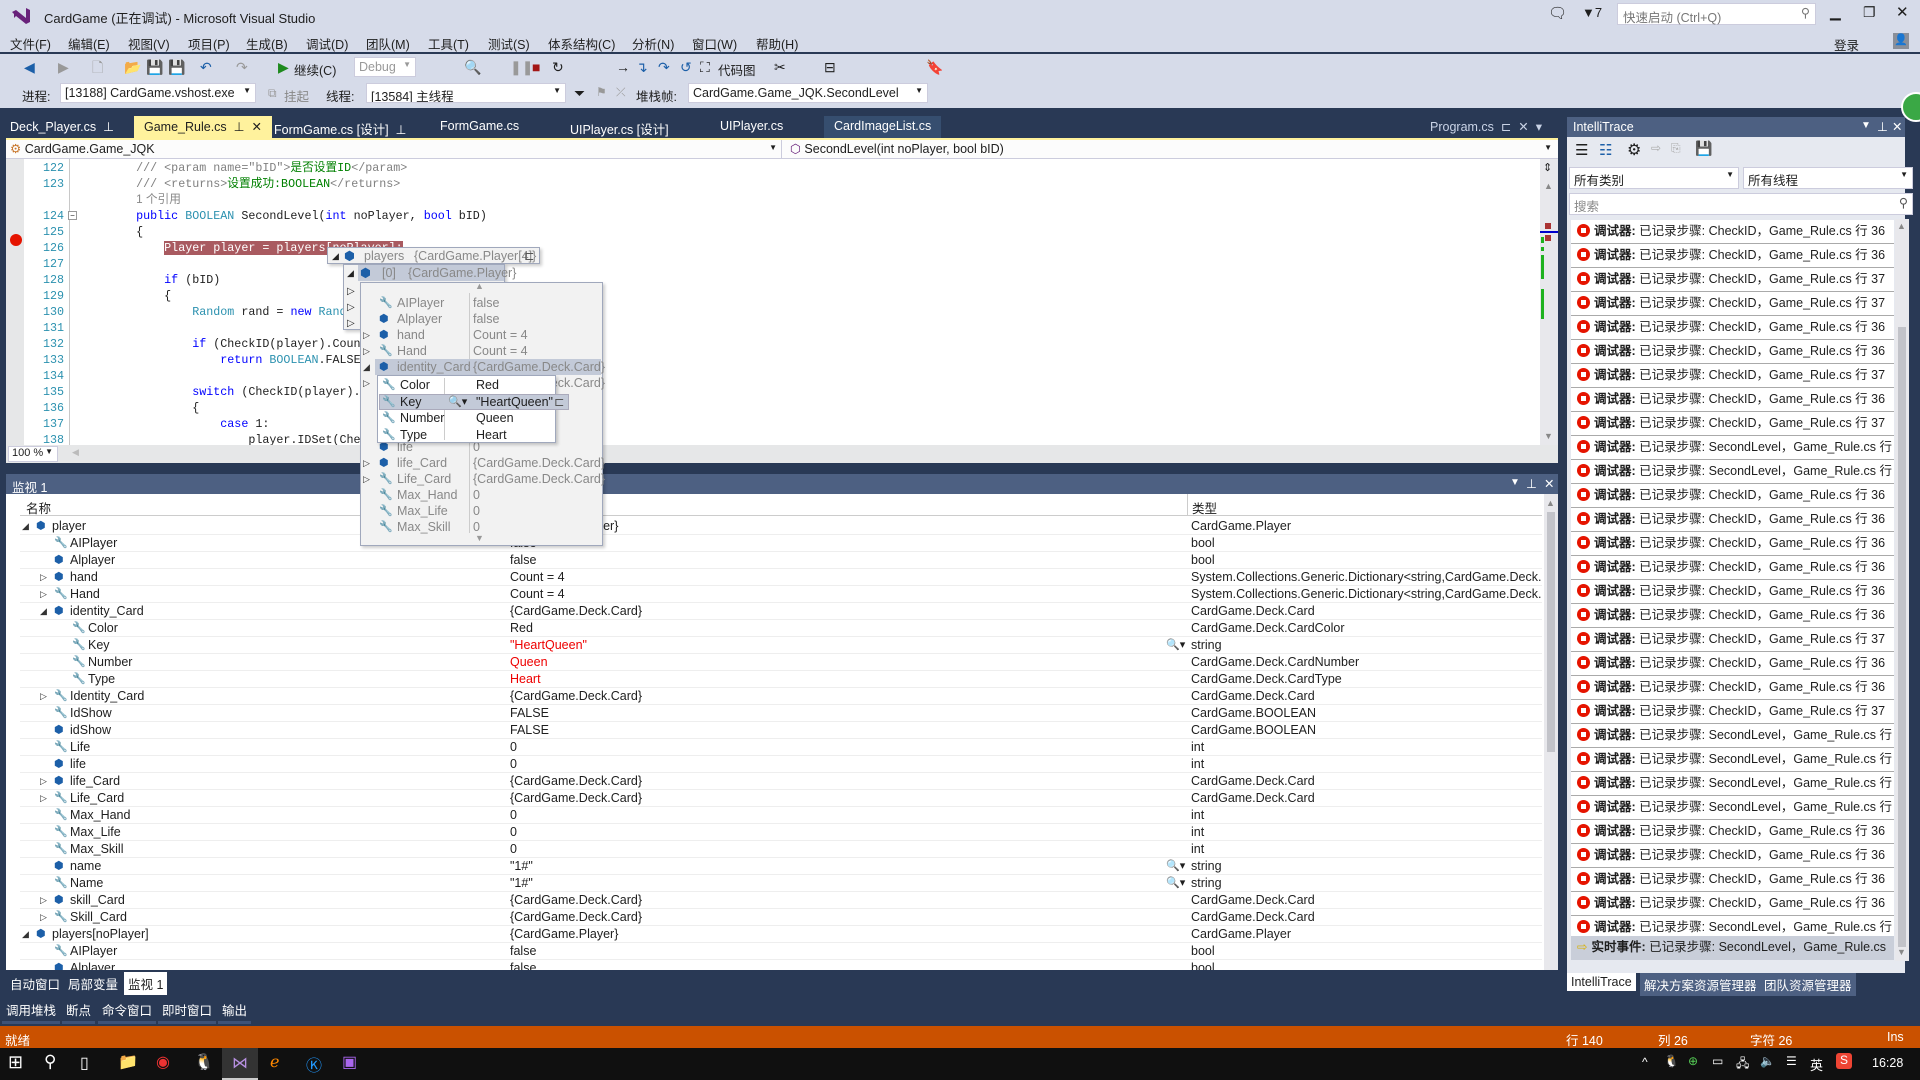  Describe the element at coordinates (529, 256) in the screenshot. I see `pin-datatip-icon: ⊏` at that location.